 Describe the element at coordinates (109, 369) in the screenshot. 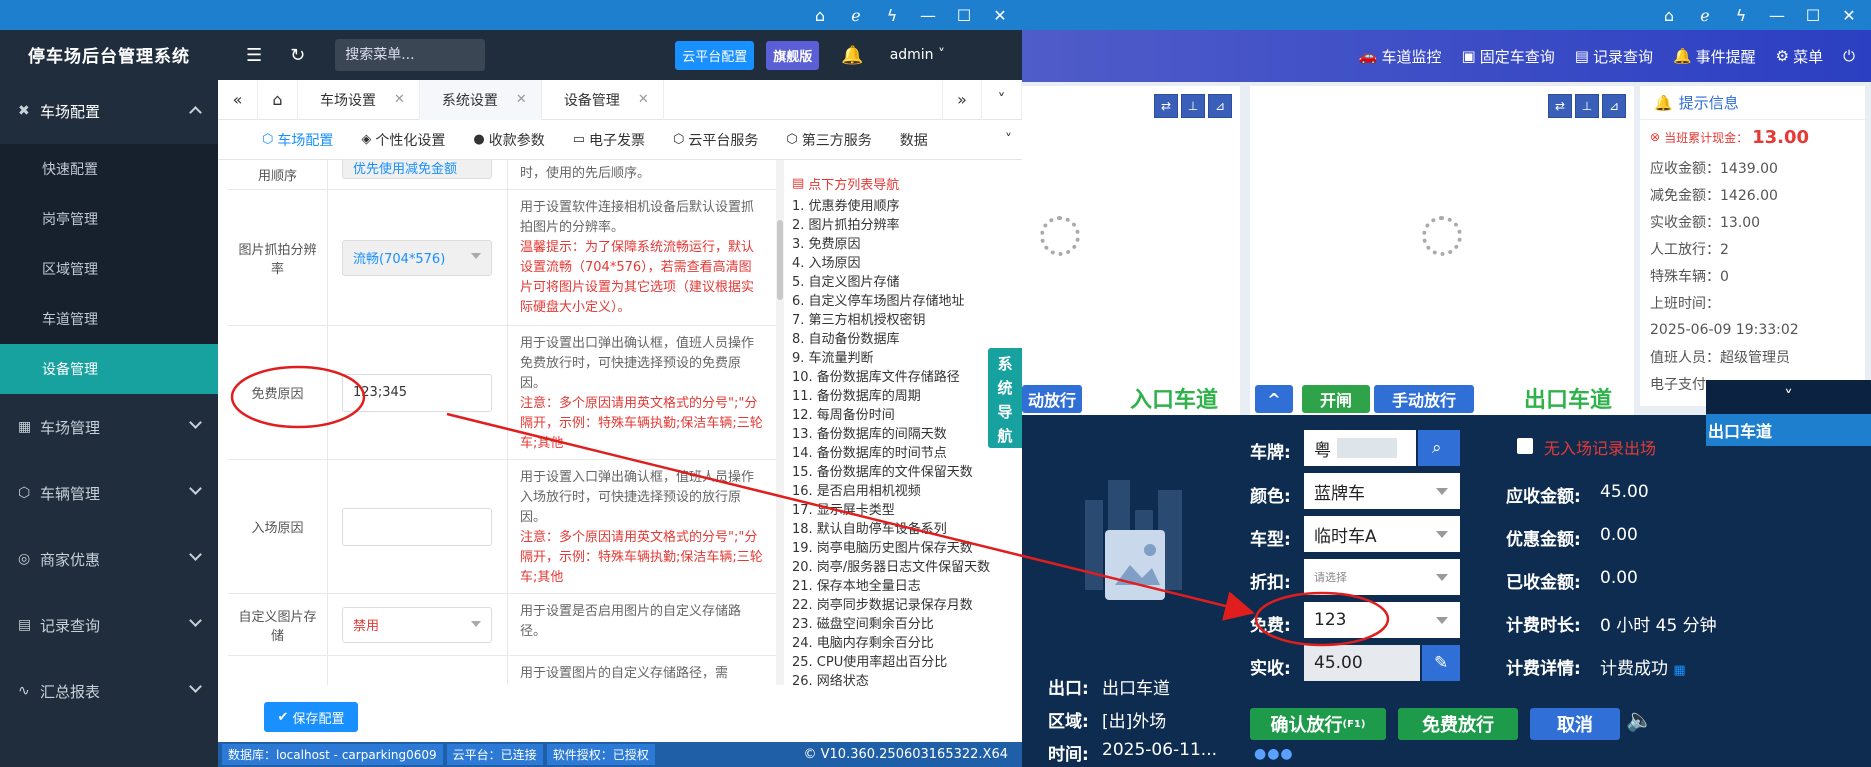

I see `sidebar-item-device: 设备管理` at that location.